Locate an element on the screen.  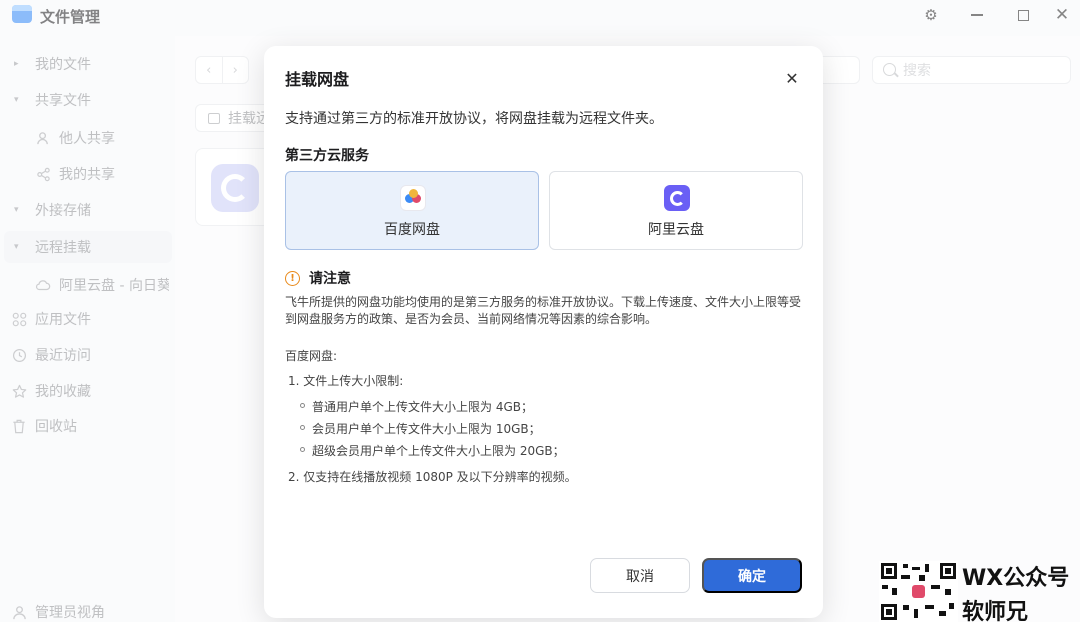
notice-title: 请注意 is located at coordinates (330, 279).